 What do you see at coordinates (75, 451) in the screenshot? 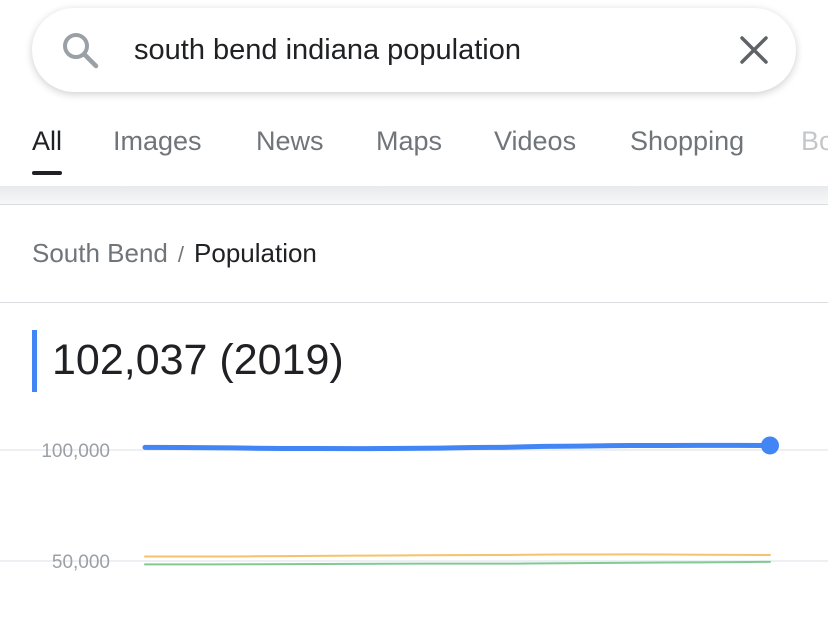
I see `y-tick-label: 100,000` at bounding box center [75, 451].